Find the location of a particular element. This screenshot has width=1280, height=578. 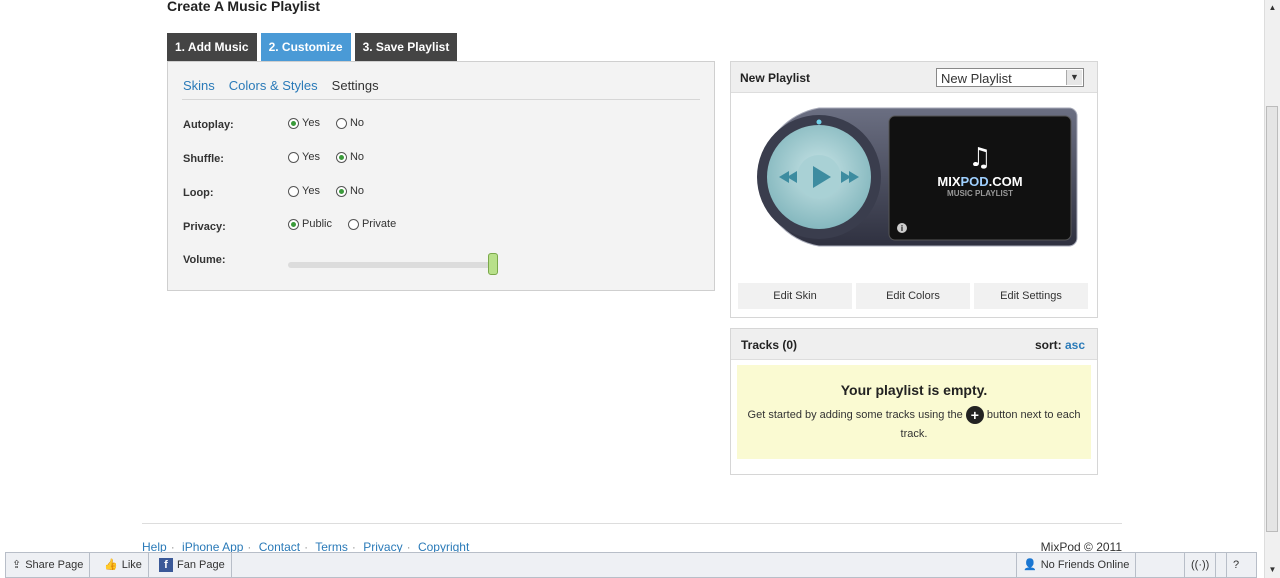

subtabs: Skins Colors & Styles Settings is located at coordinates (281, 85).